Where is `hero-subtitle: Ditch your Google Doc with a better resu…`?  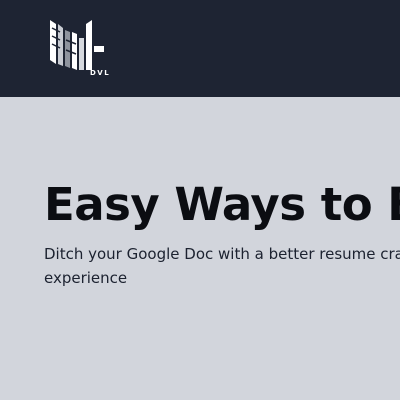
hero-subtitle: Ditch your Google Doc with a better resu… is located at coordinates (222, 266).